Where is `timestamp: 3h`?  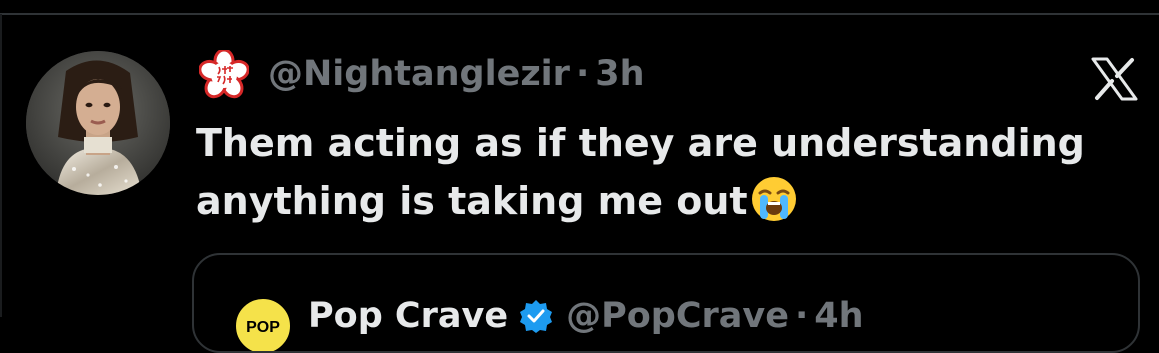
timestamp: 3h is located at coordinates (619, 74).